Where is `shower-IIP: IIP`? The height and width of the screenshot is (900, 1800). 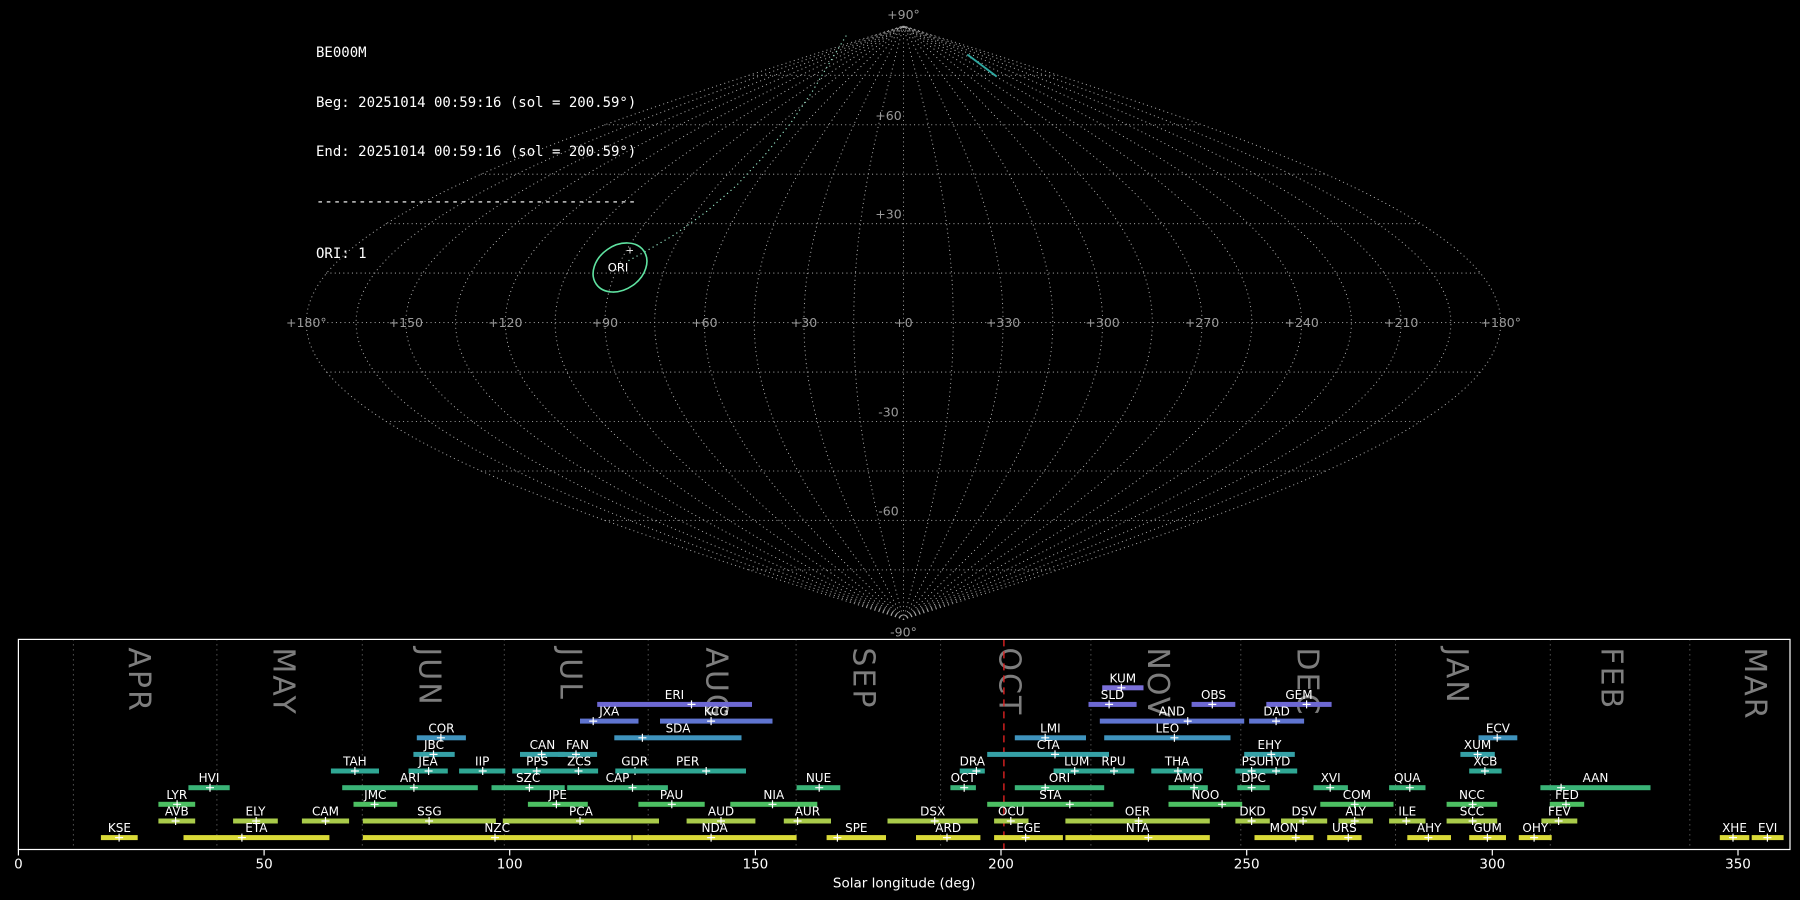 shower-IIP: IIP is located at coordinates (482, 765).